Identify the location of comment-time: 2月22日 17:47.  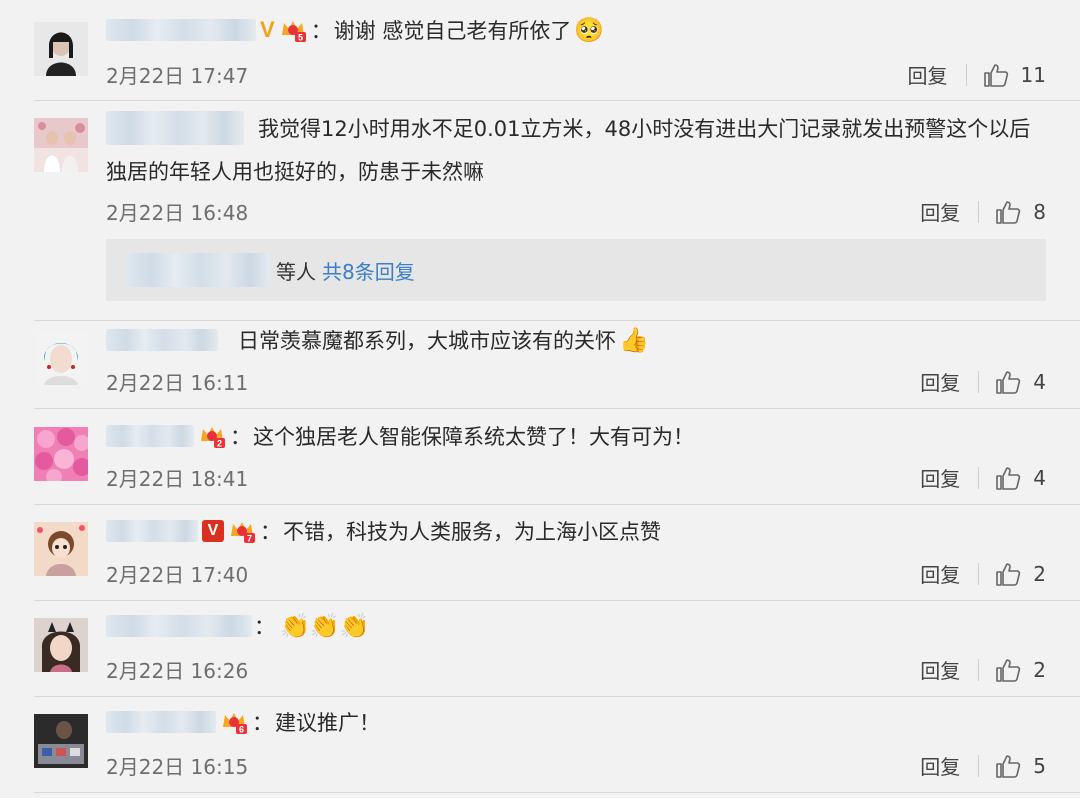
(177, 76).